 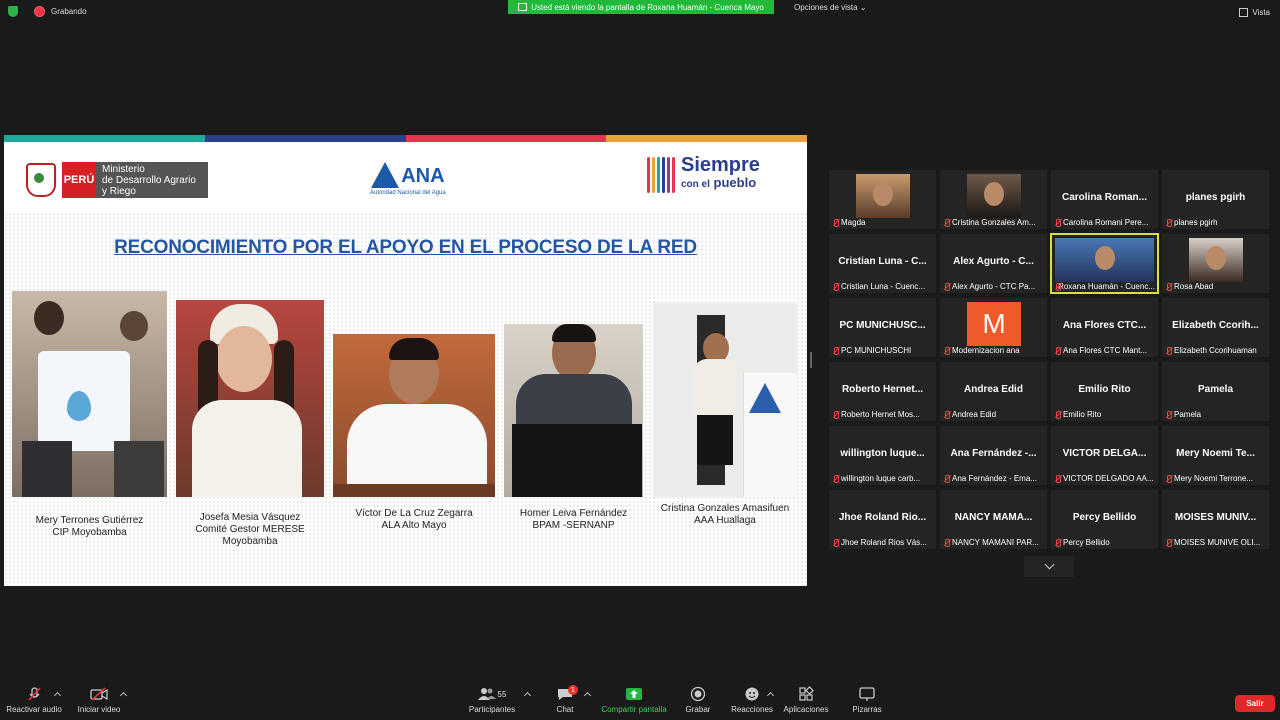 I want to click on participant-name-label: Rosa Abad, so click(x=1216, y=286).